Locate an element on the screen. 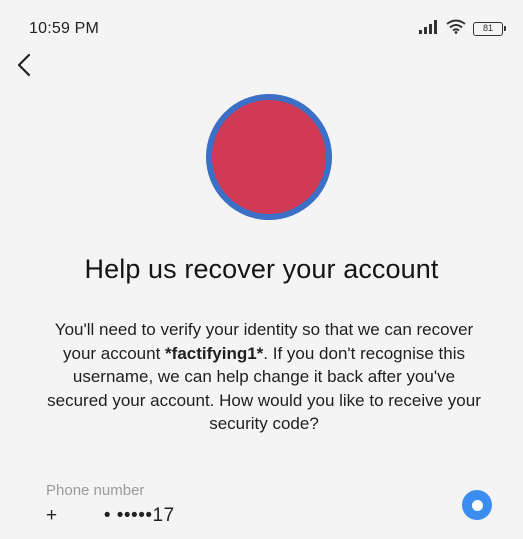 The width and height of the screenshot is (523, 539). phone-number-value: + • •••••17 is located at coordinates (110, 515).